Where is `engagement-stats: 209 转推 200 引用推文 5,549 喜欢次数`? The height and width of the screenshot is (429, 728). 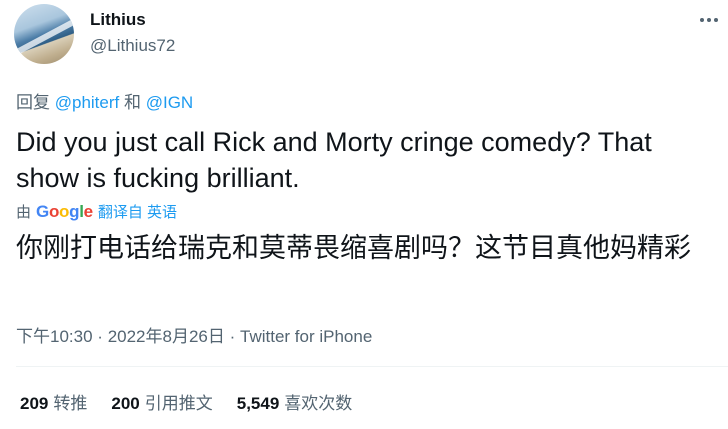
engagement-stats: 209 转推 200 引用推文 5,549 喜欢次数 is located at coordinates (186, 401).